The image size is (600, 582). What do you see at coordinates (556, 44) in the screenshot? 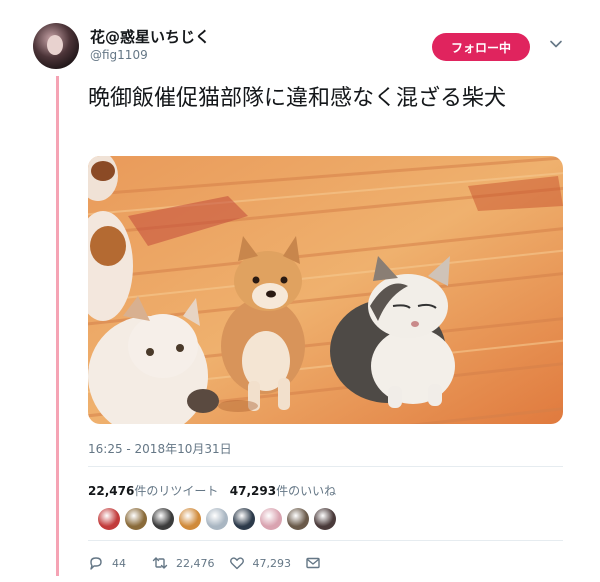
I see `chevron-down-icon` at bounding box center [556, 44].